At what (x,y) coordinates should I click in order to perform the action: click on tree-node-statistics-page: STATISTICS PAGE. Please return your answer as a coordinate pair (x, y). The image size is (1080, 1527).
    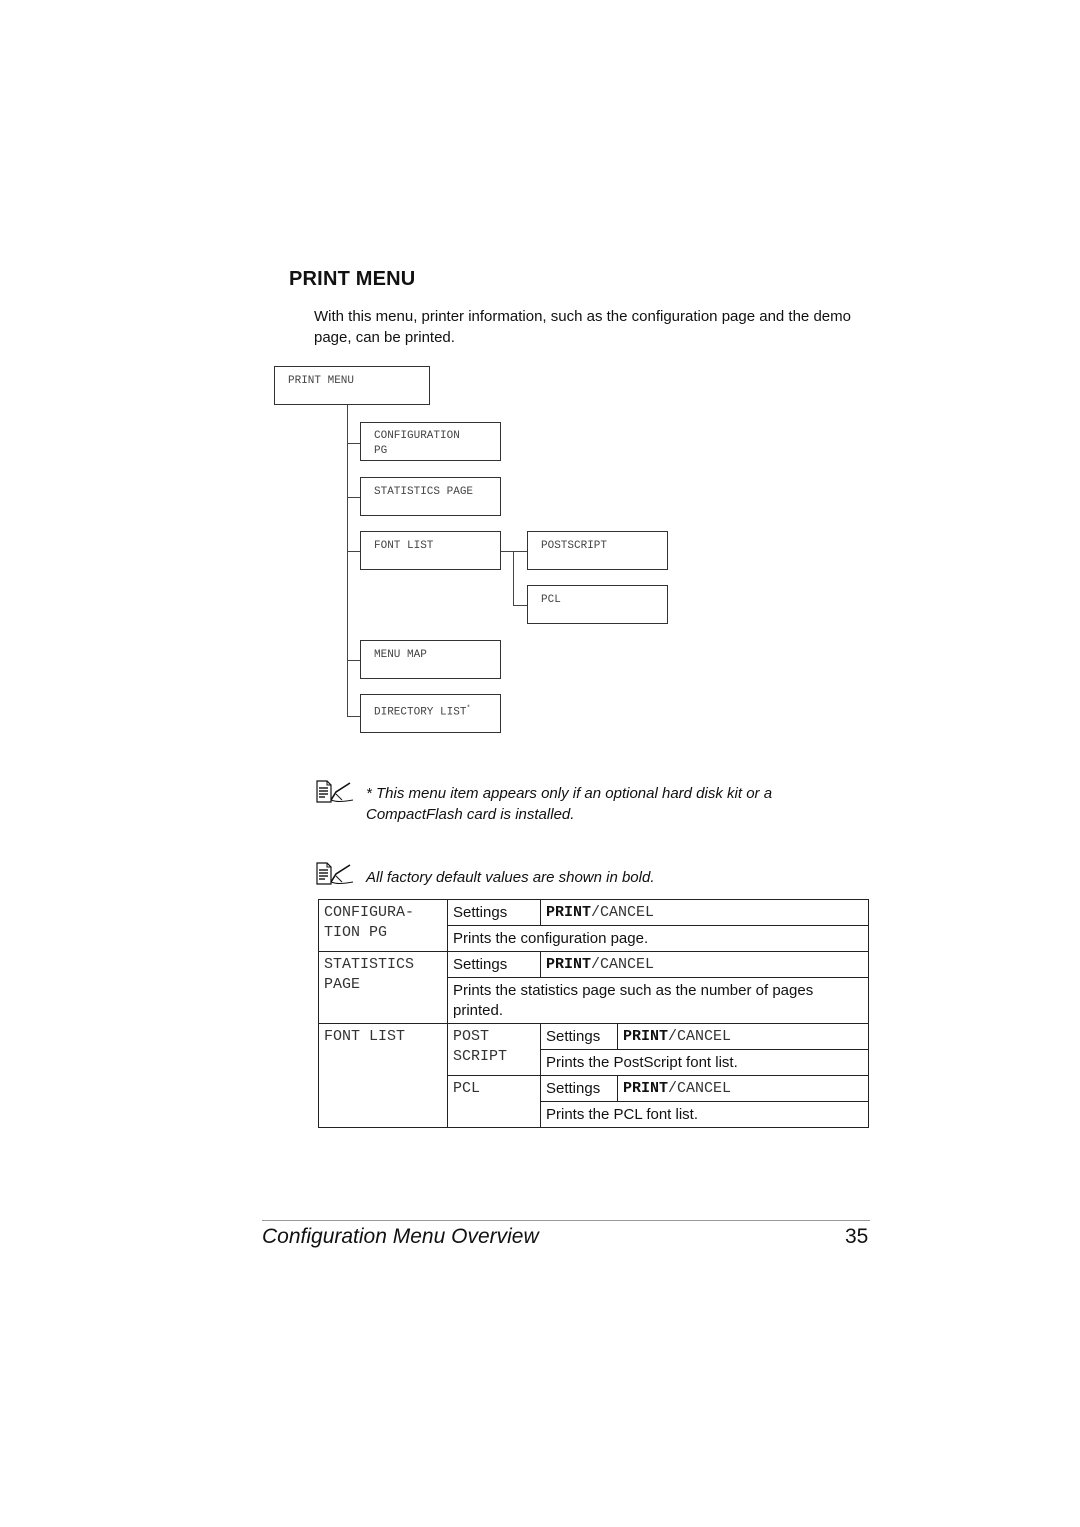
    Looking at the image, I should click on (430, 496).